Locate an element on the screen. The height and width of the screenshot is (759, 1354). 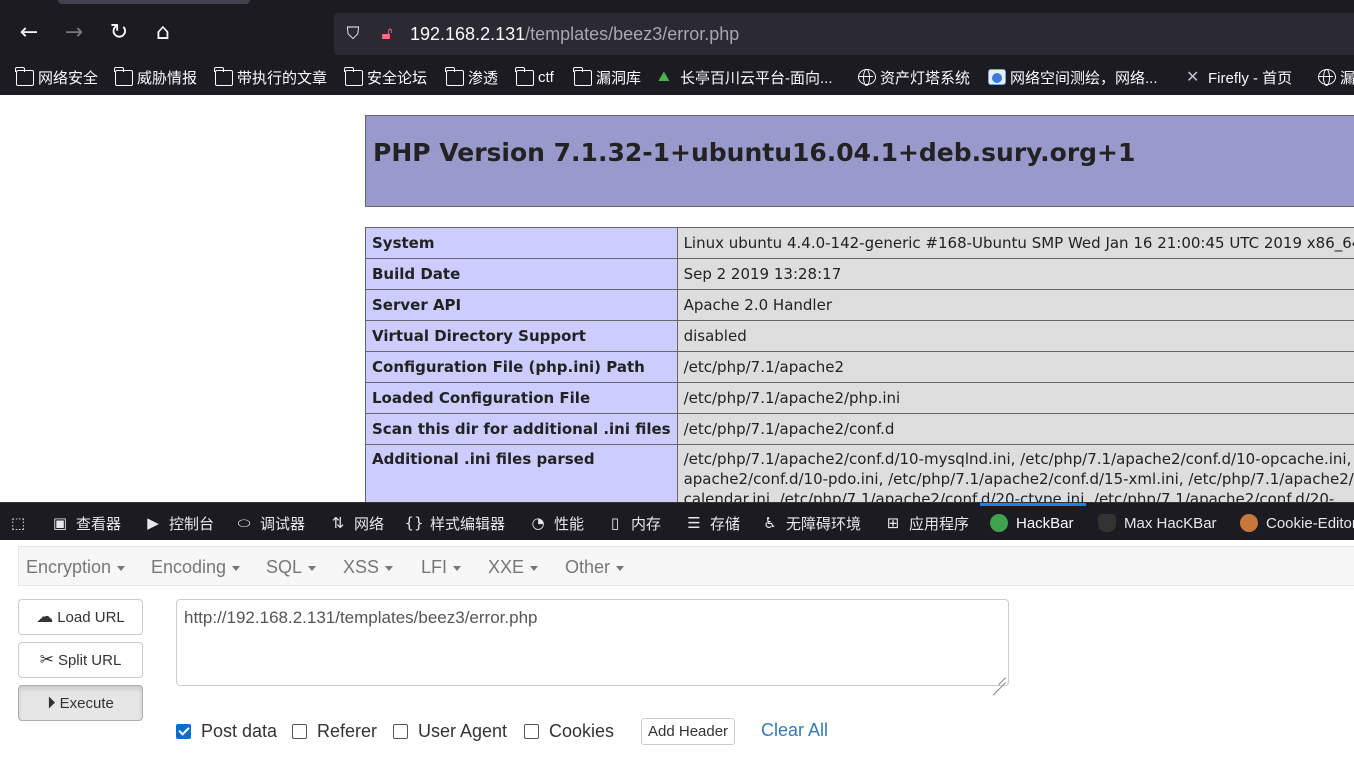
tab-memory: ▯ 内存 is located at coordinates (633, 523).